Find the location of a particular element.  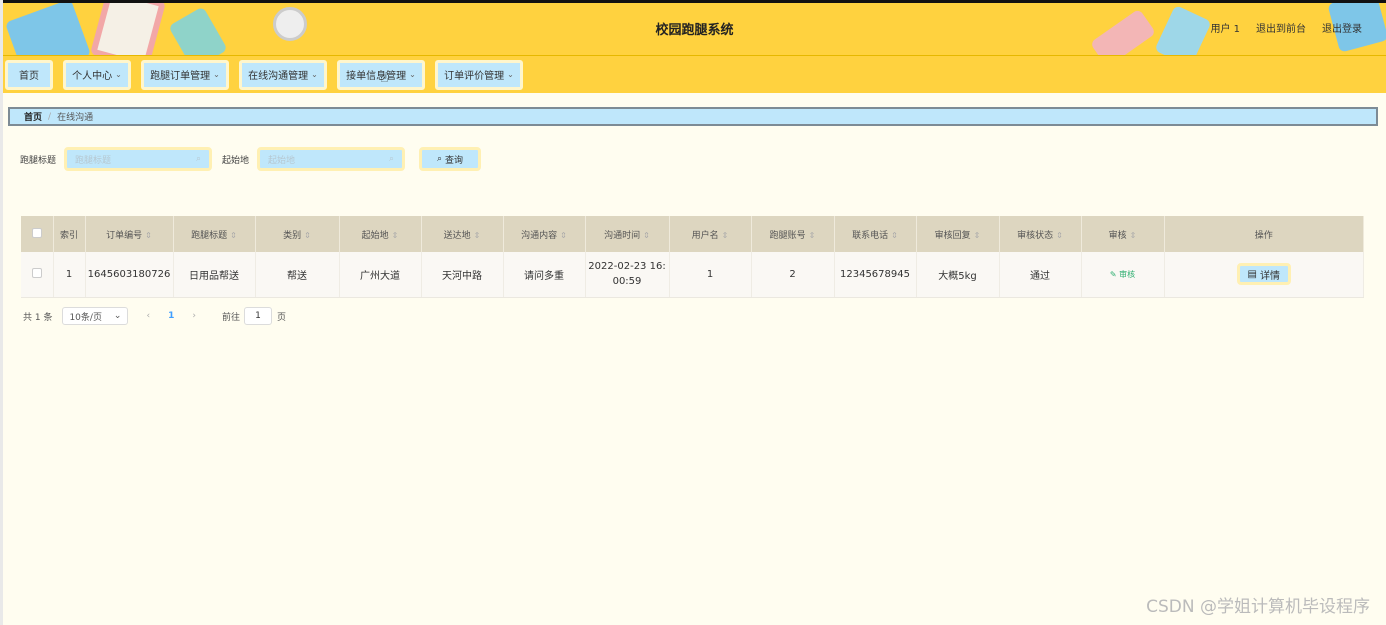

edit-icon: ✎ is located at coordinates (1113, 274).